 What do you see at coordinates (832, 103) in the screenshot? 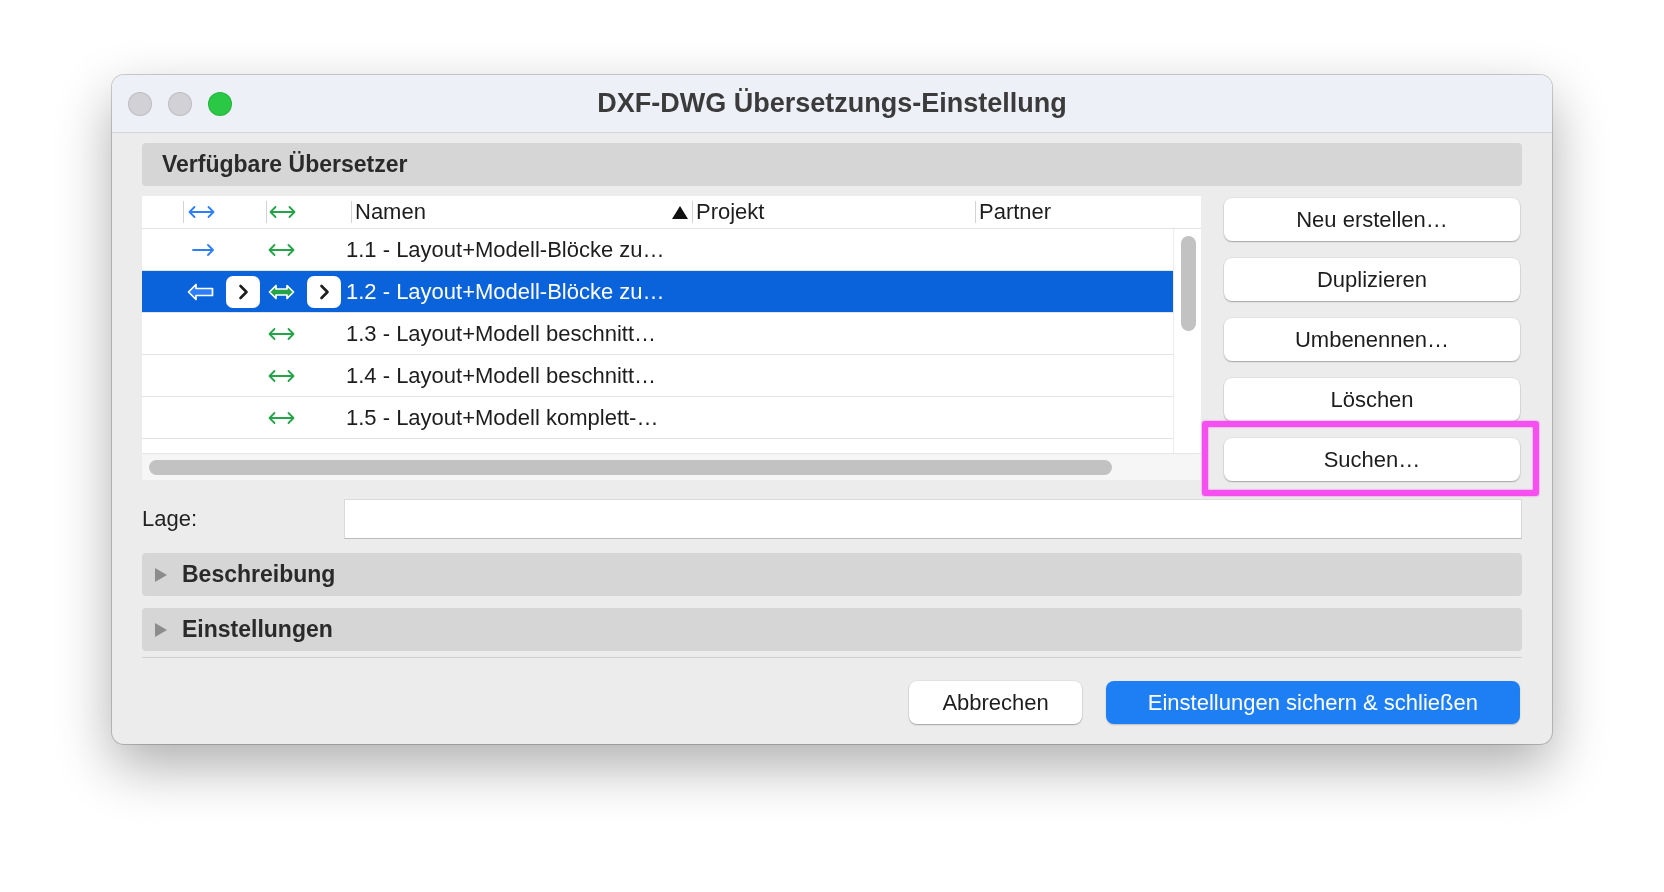
I see `window-title: DXF-DWG Übersetzungs-Einstellung` at bounding box center [832, 103].